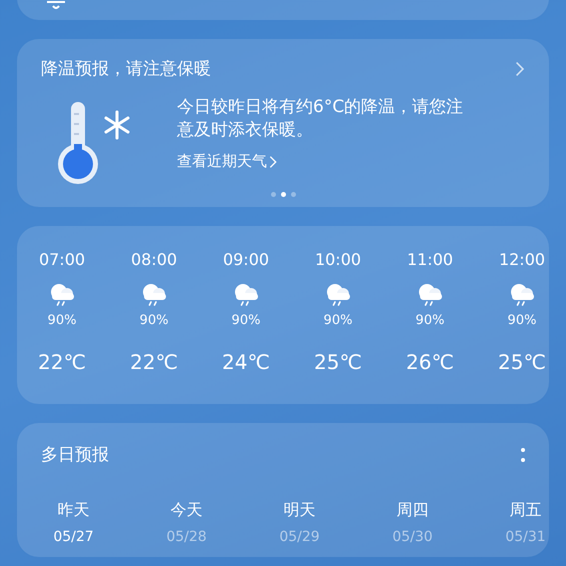  What do you see at coordinates (73, 537) in the screenshot?
I see `day-date: 05/27` at bounding box center [73, 537].